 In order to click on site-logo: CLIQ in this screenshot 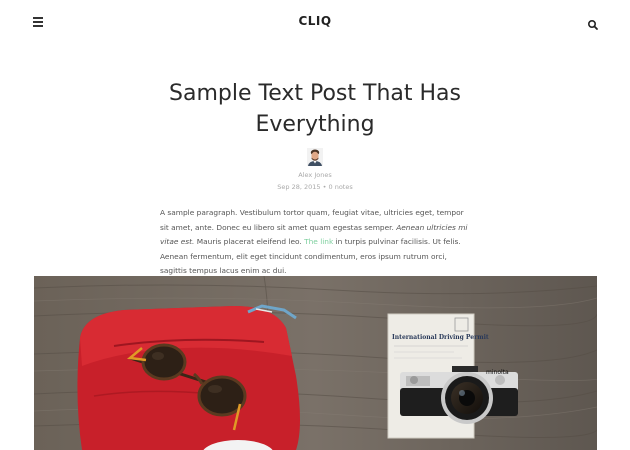, I will do `click(315, 21)`.